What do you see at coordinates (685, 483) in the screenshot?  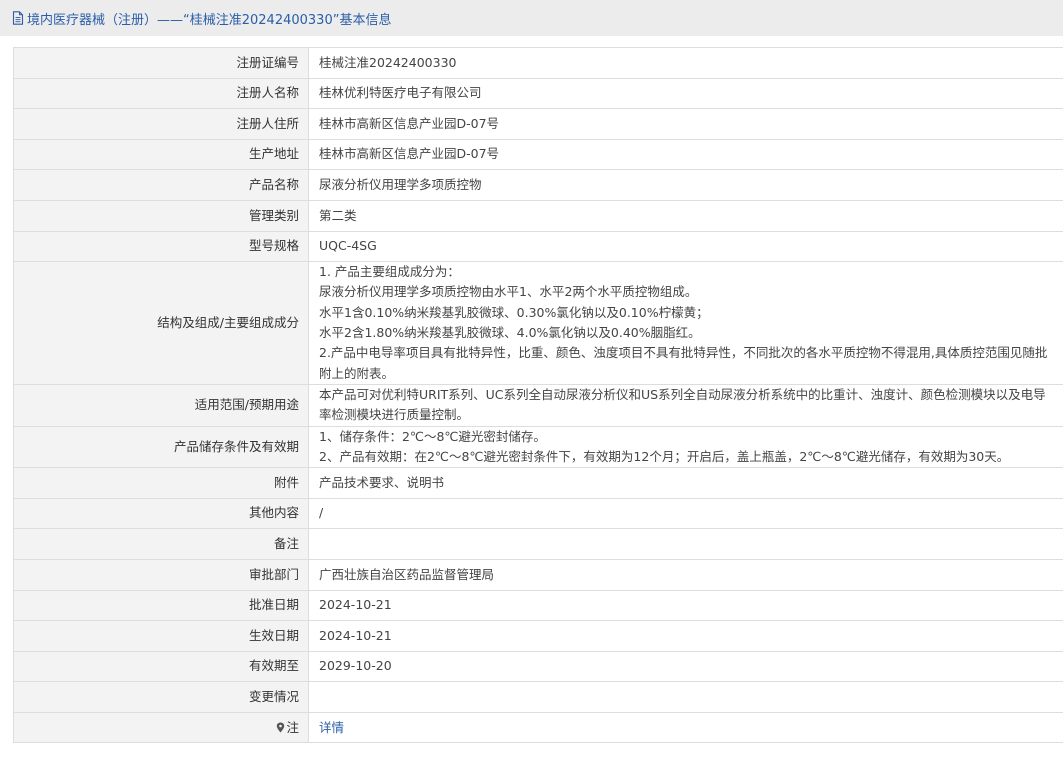 I see `attachments-value: 产品技术要求、说明书` at bounding box center [685, 483].